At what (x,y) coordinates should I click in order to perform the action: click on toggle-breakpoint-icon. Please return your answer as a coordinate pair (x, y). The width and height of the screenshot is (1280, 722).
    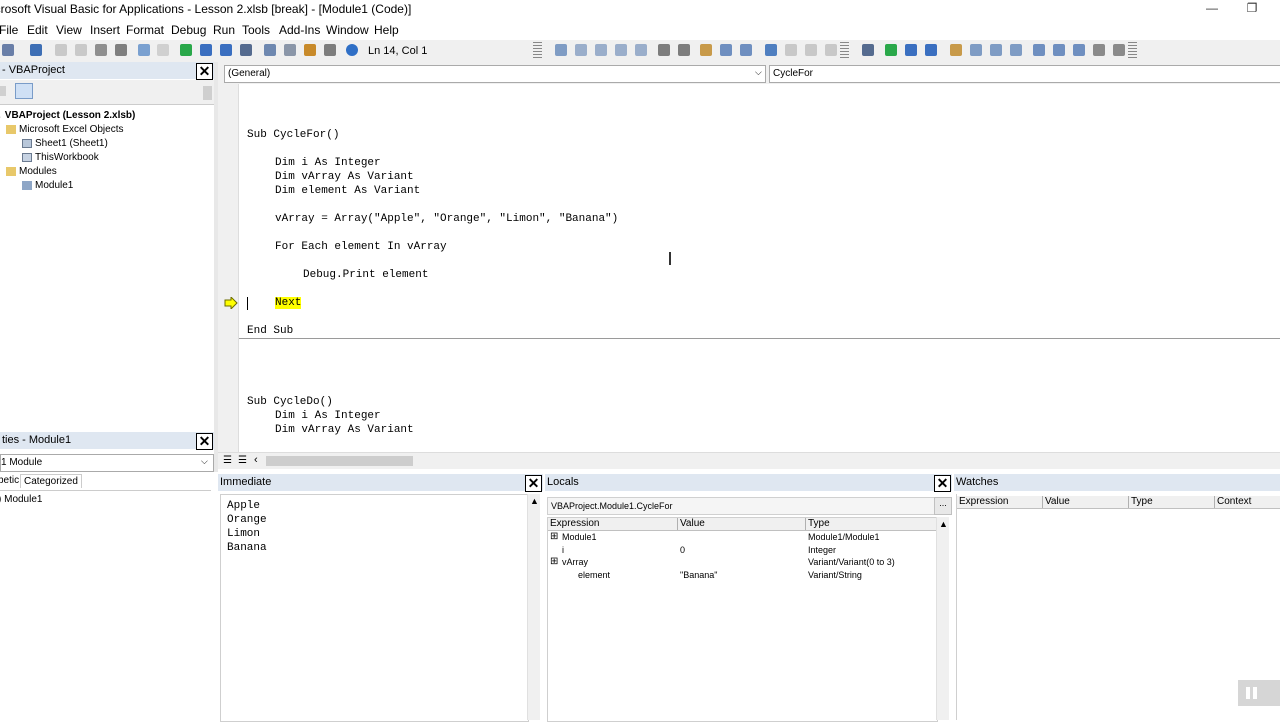
    Looking at the image, I should click on (706, 50).